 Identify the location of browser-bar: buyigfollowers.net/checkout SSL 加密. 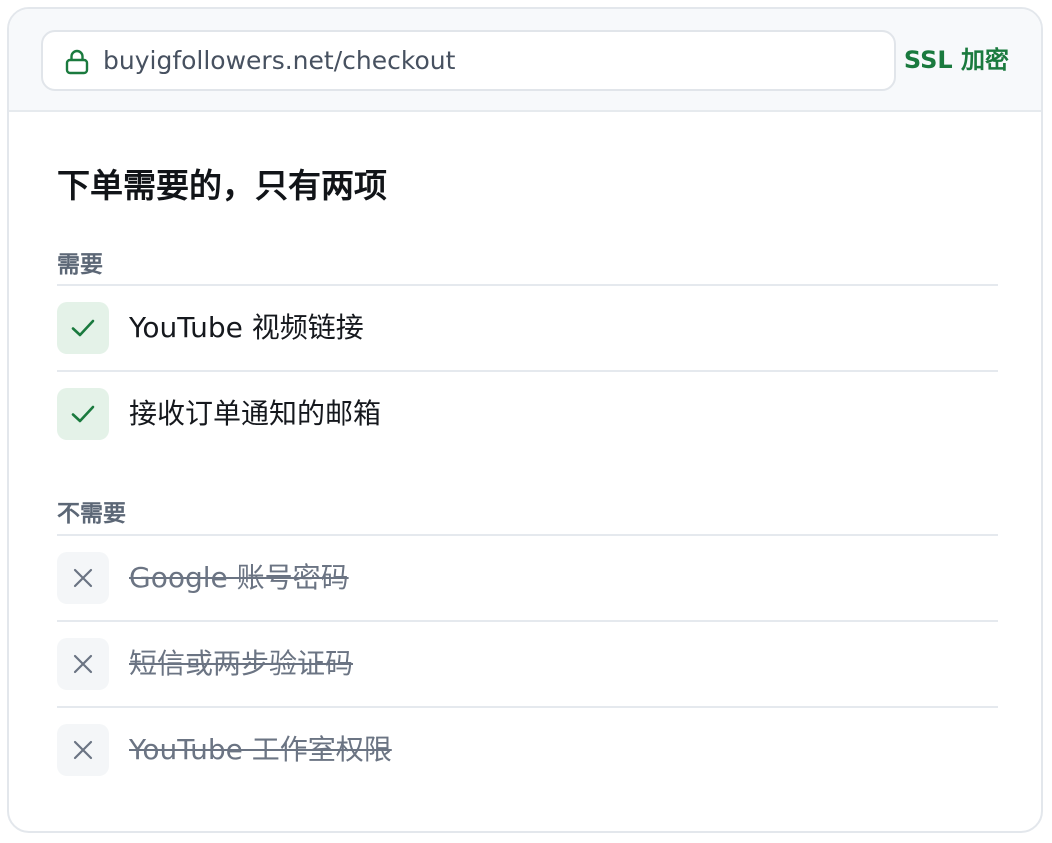
(525, 60).